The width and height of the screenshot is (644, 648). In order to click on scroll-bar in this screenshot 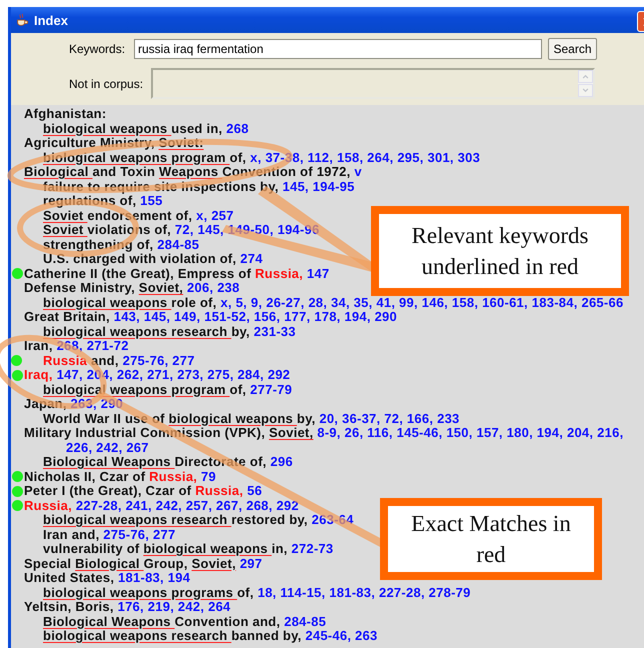, I will do `click(585, 83)`.